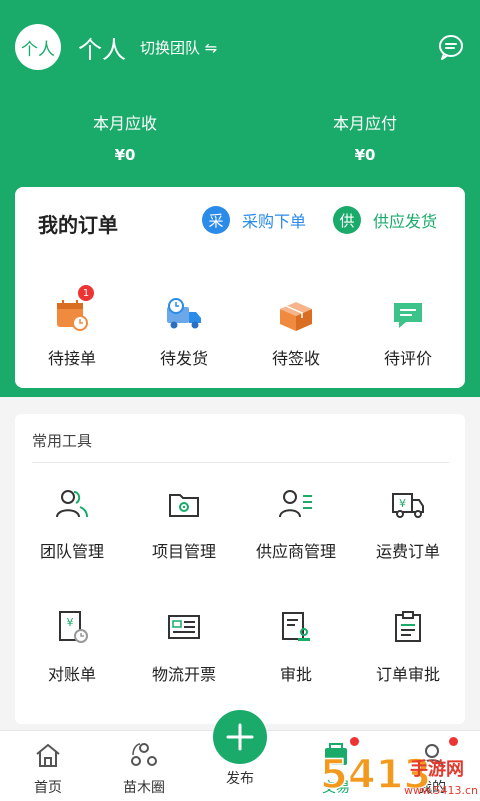  Describe the element at coordinates (405, 221) in the screenshot. I see `supply-label: 供应发货` at that location.